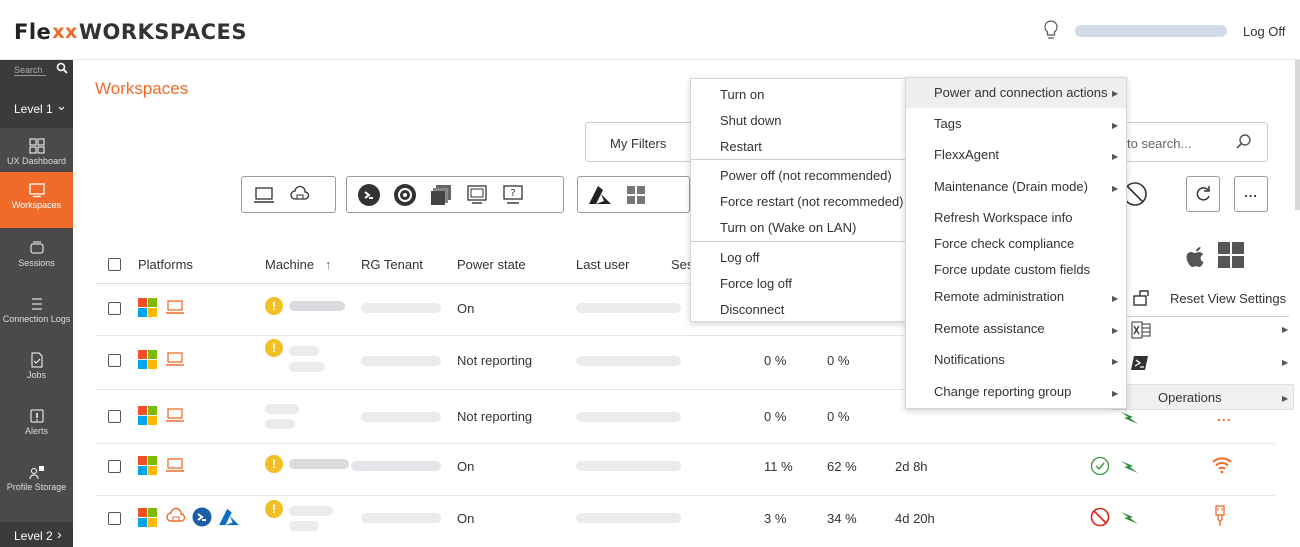 This screenshot has width=1300, height=547. Describe the element at coordinates (812, 201) in the screenshot. I see `force-restart-item: Force restart (not recommeded)` at that location.